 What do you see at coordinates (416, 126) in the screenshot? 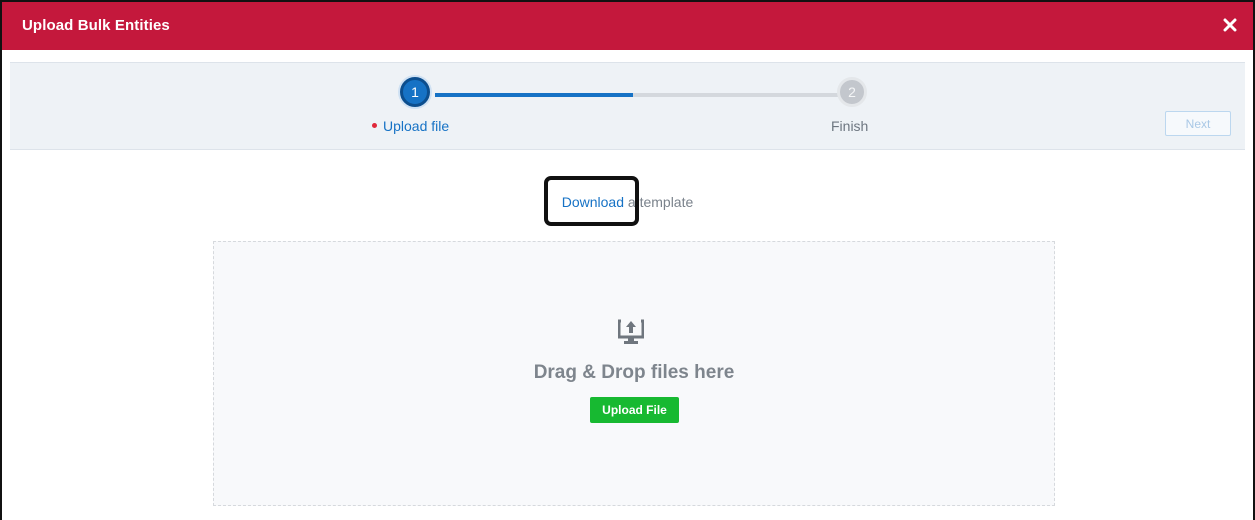
I see `step-1-label-text: Upload file` at bounding box center [416, 126].